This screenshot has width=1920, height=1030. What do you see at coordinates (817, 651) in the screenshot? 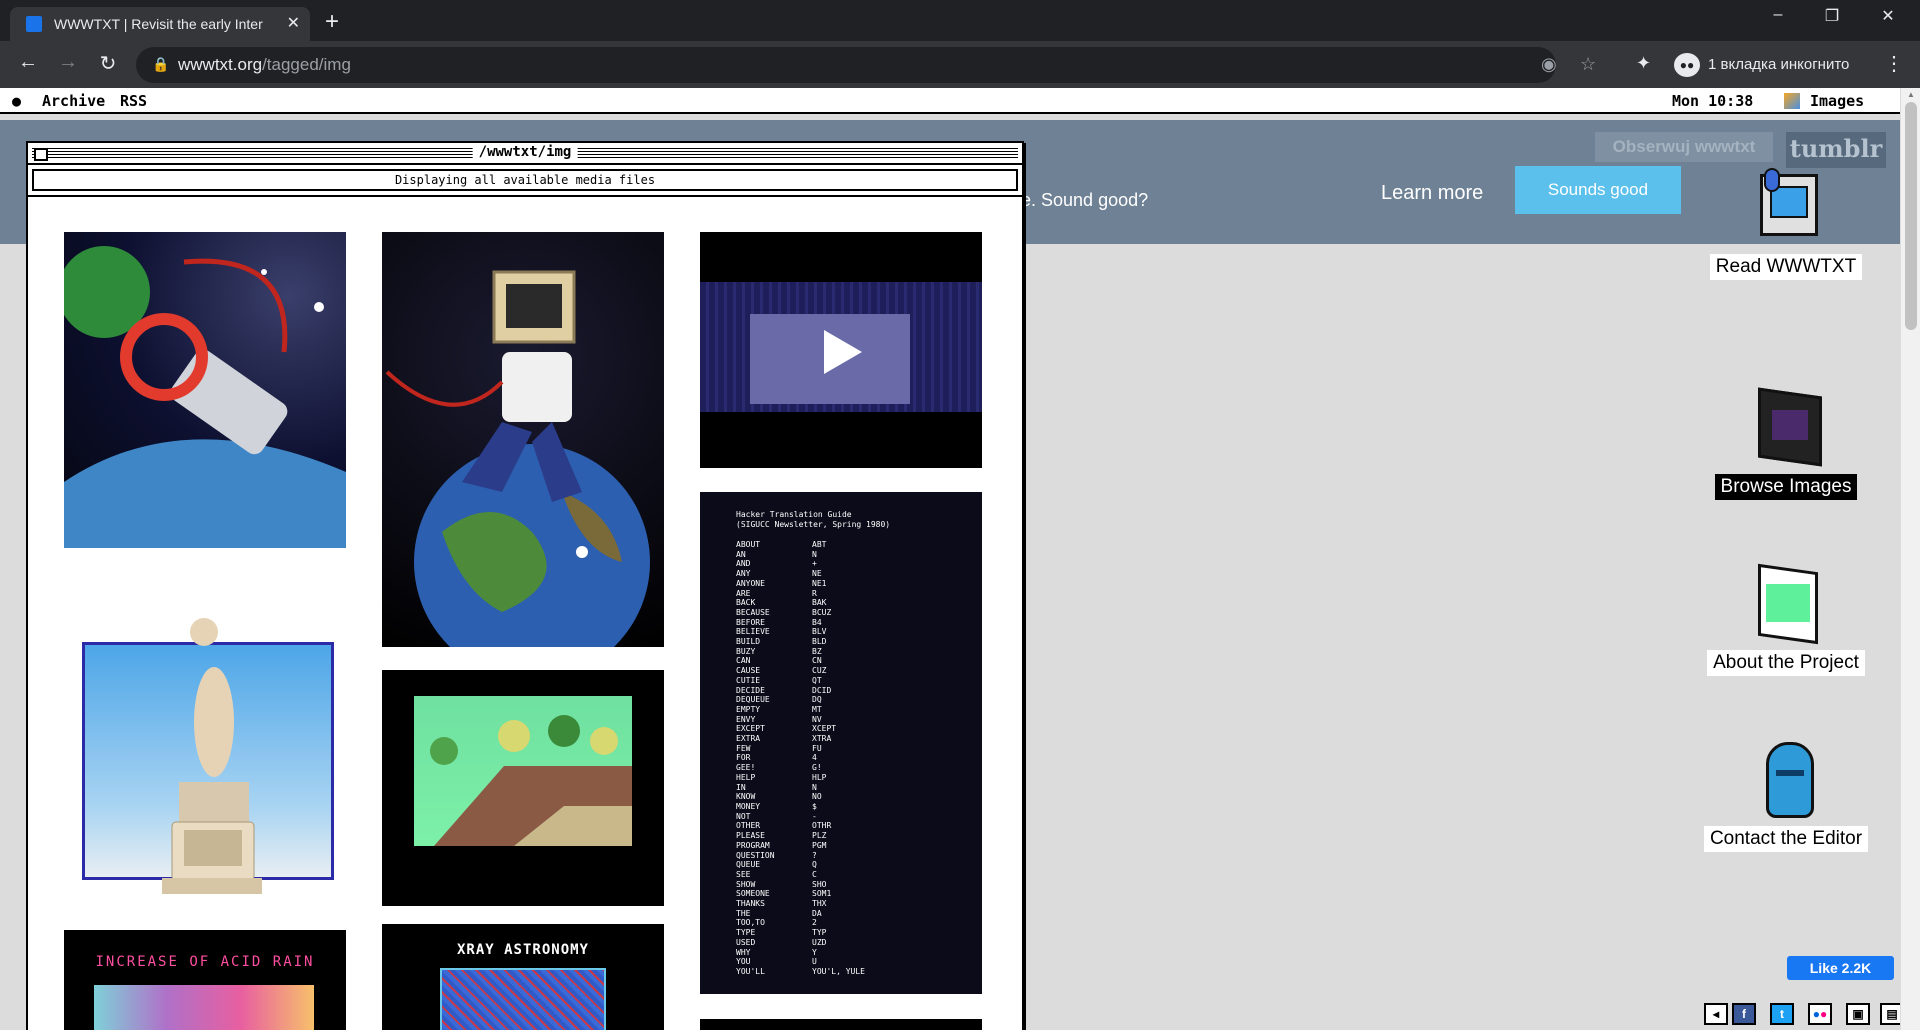
I see `hacker-abbreviation: BZ` at bounding box center [817, 651].